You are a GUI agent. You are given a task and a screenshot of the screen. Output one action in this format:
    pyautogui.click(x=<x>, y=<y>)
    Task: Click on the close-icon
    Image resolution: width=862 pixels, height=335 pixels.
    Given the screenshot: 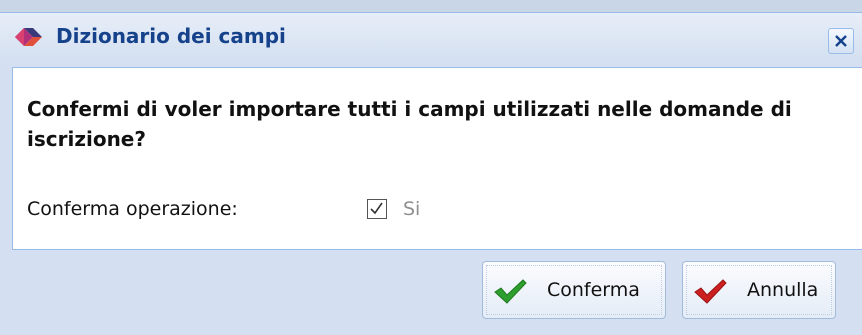 What is the action you would take?
    pyautogui.click(x=841, y=41)
    